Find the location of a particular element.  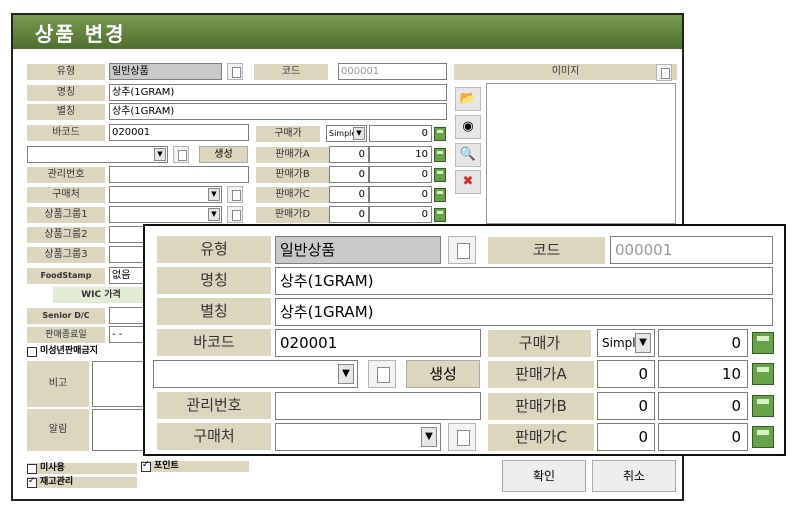

zoom-alias-field: 상추(1GRAM) is located at coordinates (524, 312).